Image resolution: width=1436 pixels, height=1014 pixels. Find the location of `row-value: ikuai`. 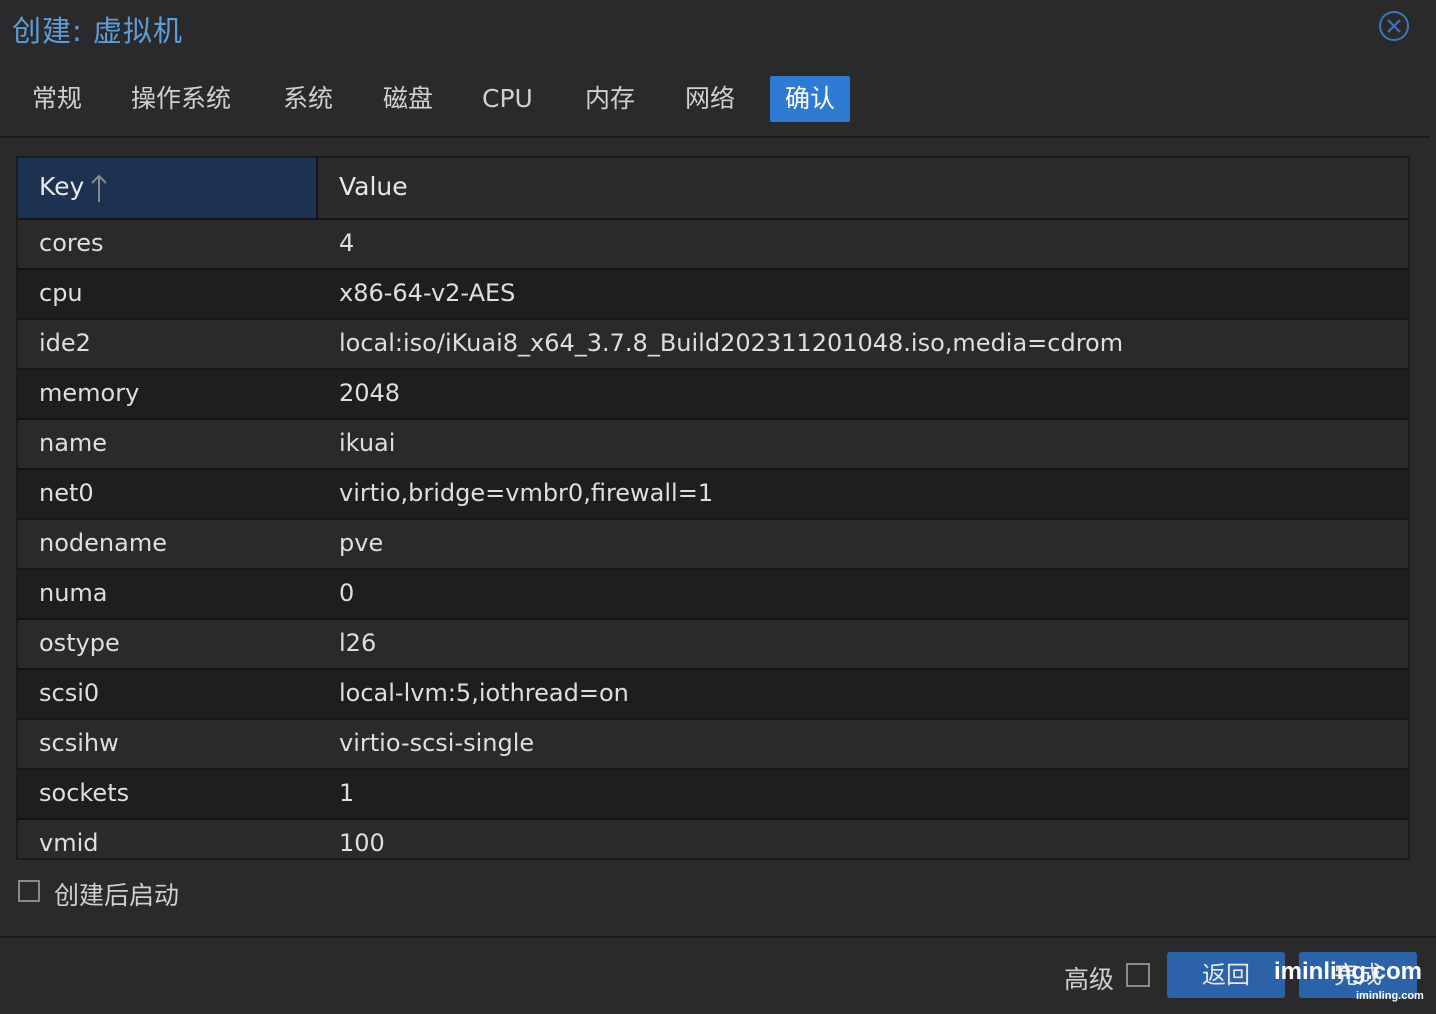

row-value: ikuai is located at coordinates (367, 443).